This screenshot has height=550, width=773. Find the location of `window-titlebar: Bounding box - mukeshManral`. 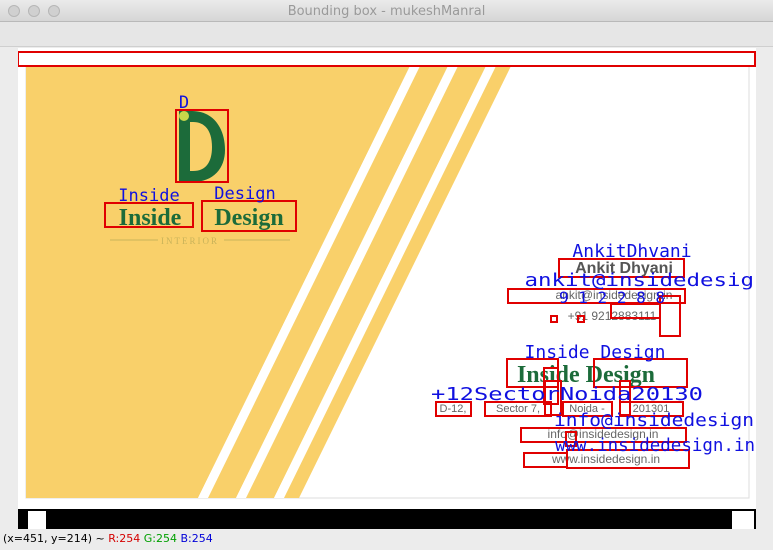

window-titlebar: Bounding box - mukeshManral is located at coordinates (386, 11).